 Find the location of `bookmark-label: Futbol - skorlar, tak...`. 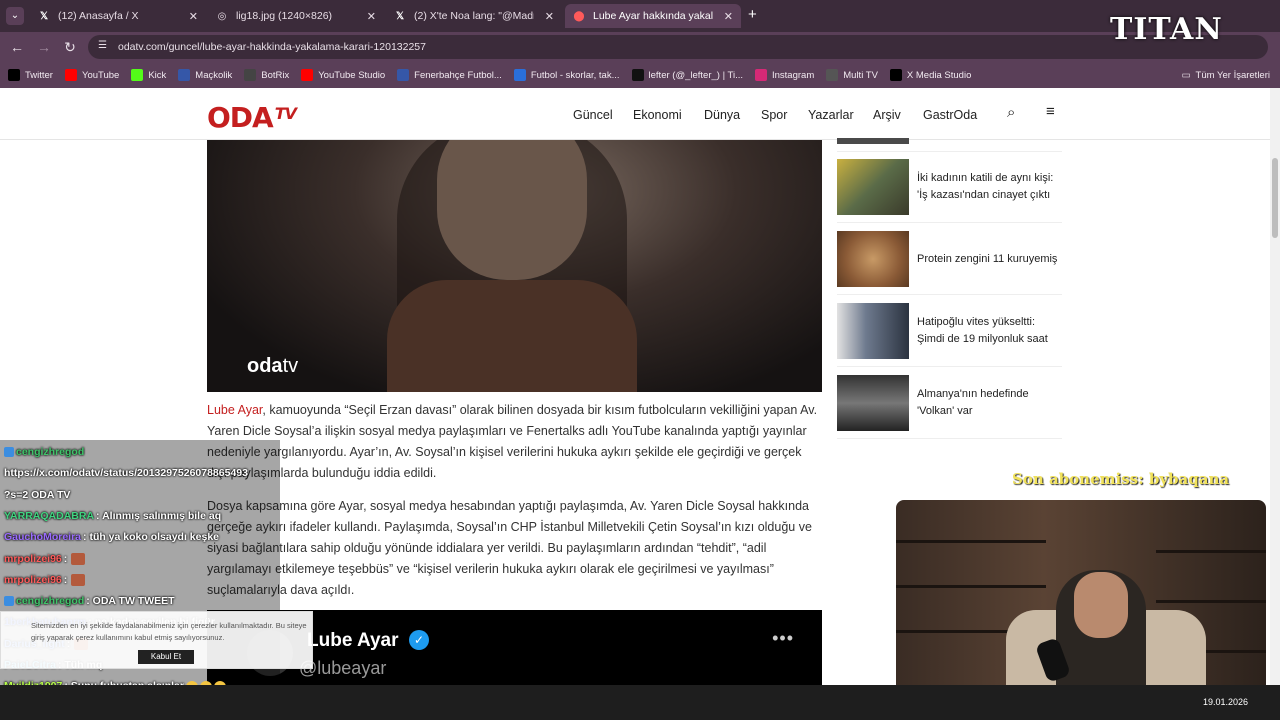

bookmark-label: Futbol - skorlar, tak... is located at coordinates (575, 75).